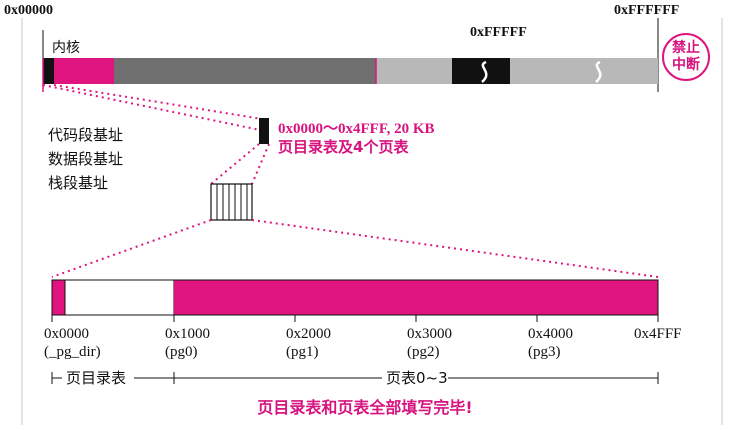 This screenshot has width=731, height=430. I want to click on segment-kernel, so click(84, 71).